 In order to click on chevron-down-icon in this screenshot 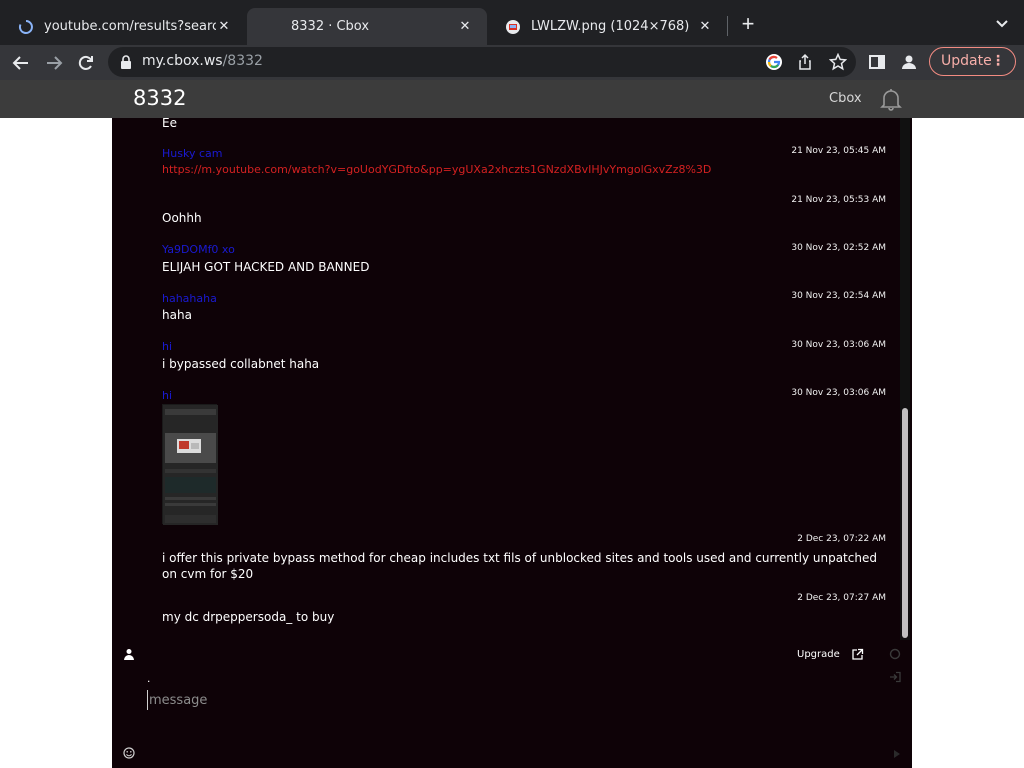, I will do `click(1002, 24)`.